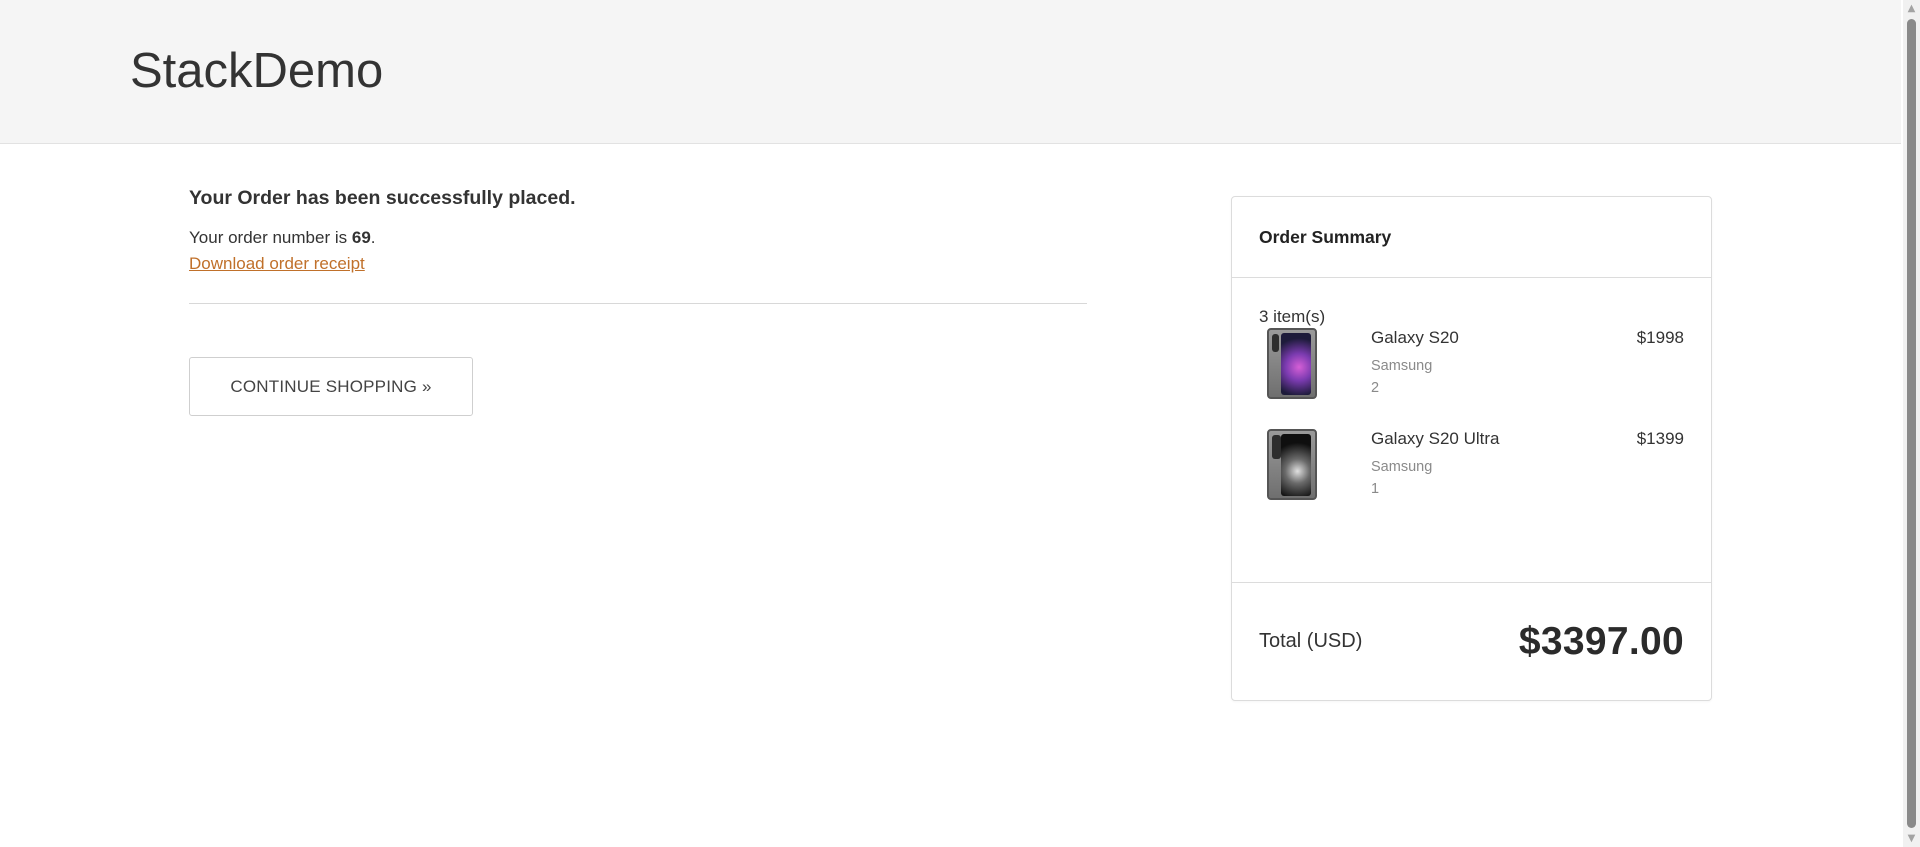 The height and width of the screenshot is (847, 1920). Describe the element at coordinates (1601, 641) in the screenshot. I see `total-value: $3397.00` at that location.